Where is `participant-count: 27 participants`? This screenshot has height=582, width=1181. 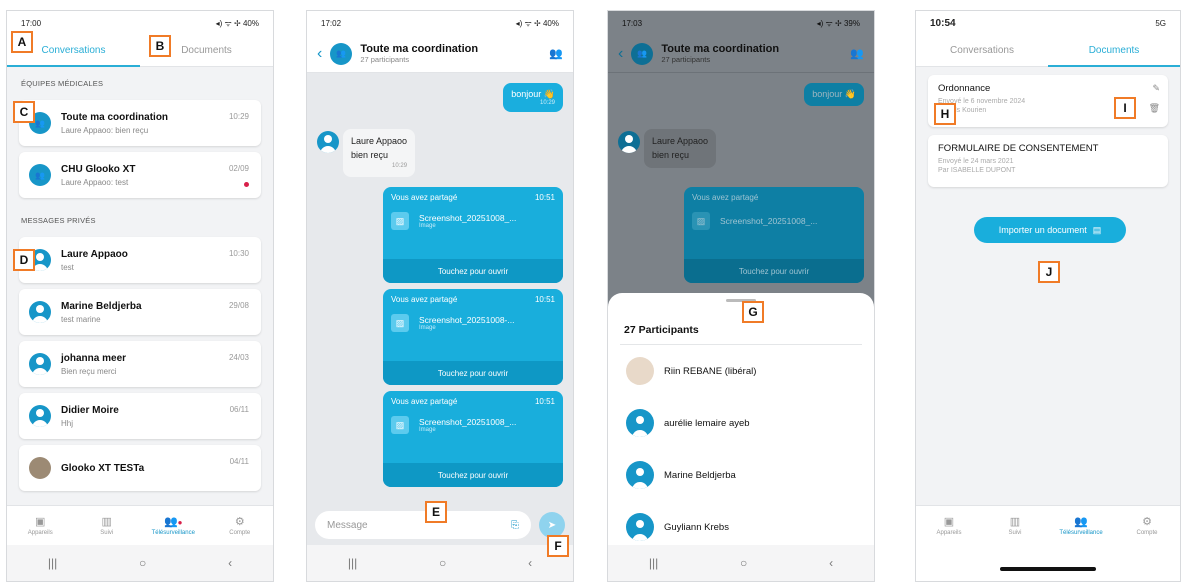
participant-count: 27 participants is located at coordinates (385, 59).